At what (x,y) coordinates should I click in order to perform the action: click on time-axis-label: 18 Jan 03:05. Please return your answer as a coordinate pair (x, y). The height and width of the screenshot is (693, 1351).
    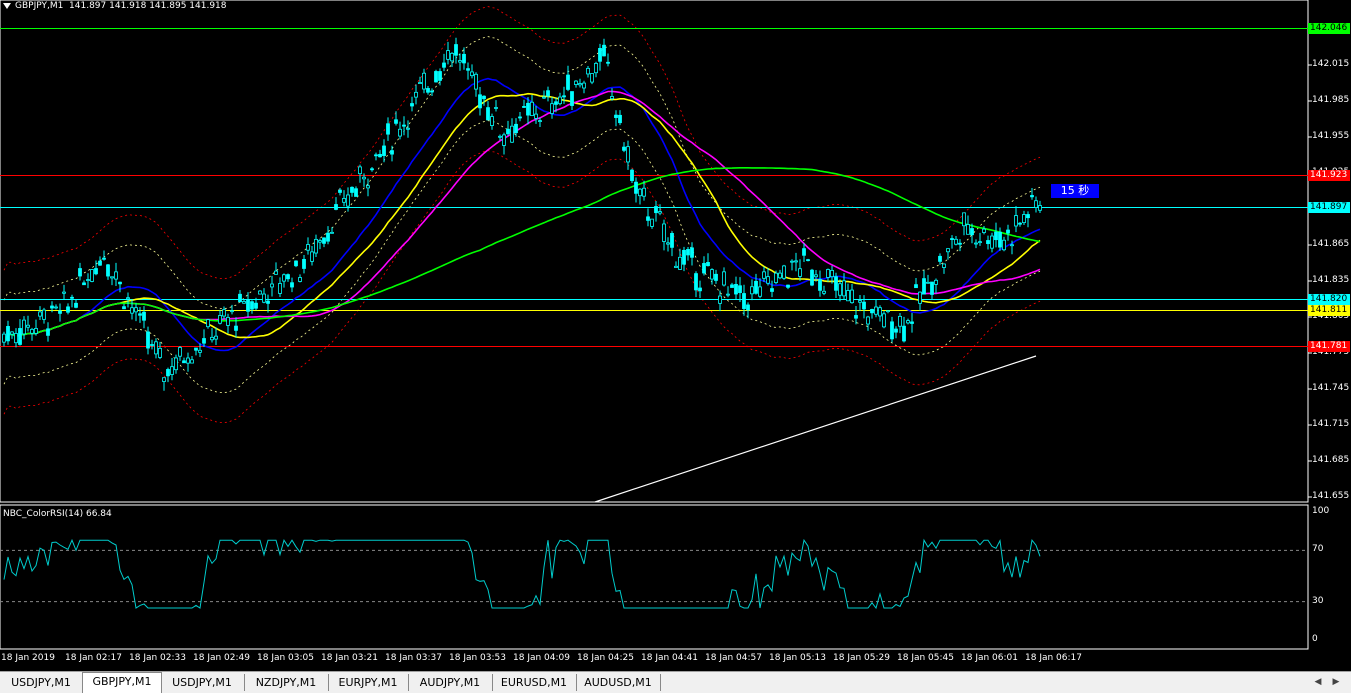
    Looking at the image, I should click on (285, 658).